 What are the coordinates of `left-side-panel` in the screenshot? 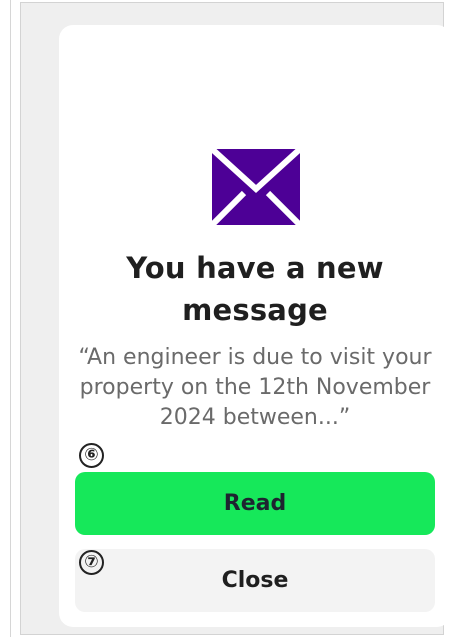 It's located at (5, 318).